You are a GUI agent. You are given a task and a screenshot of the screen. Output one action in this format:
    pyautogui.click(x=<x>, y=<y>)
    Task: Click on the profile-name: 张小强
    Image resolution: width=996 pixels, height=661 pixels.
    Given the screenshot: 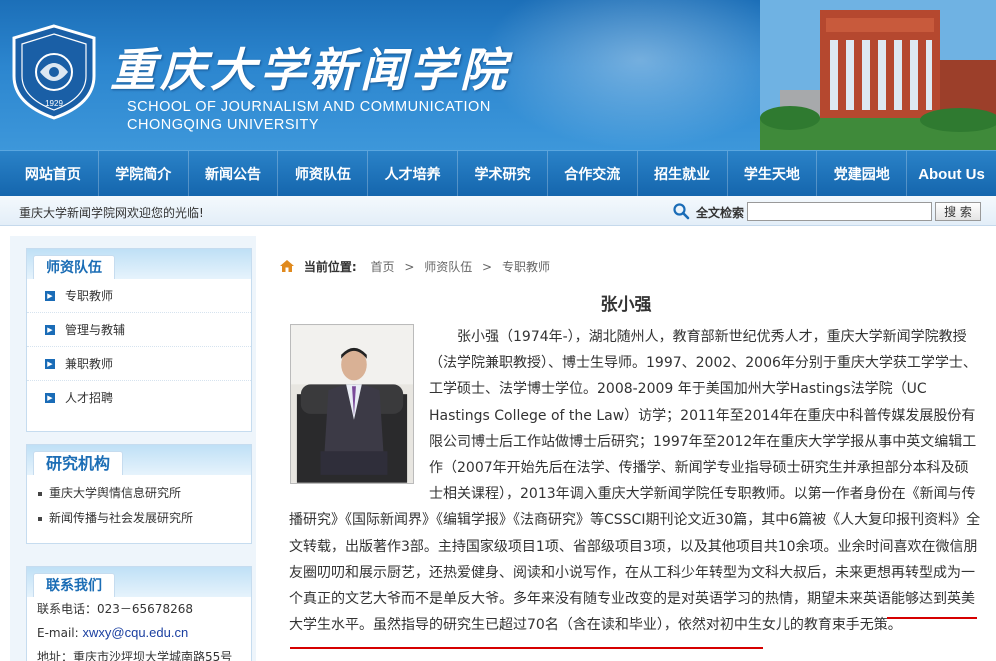 What is the action you would take?
    pyautogui.click(x=626, y=305)
    